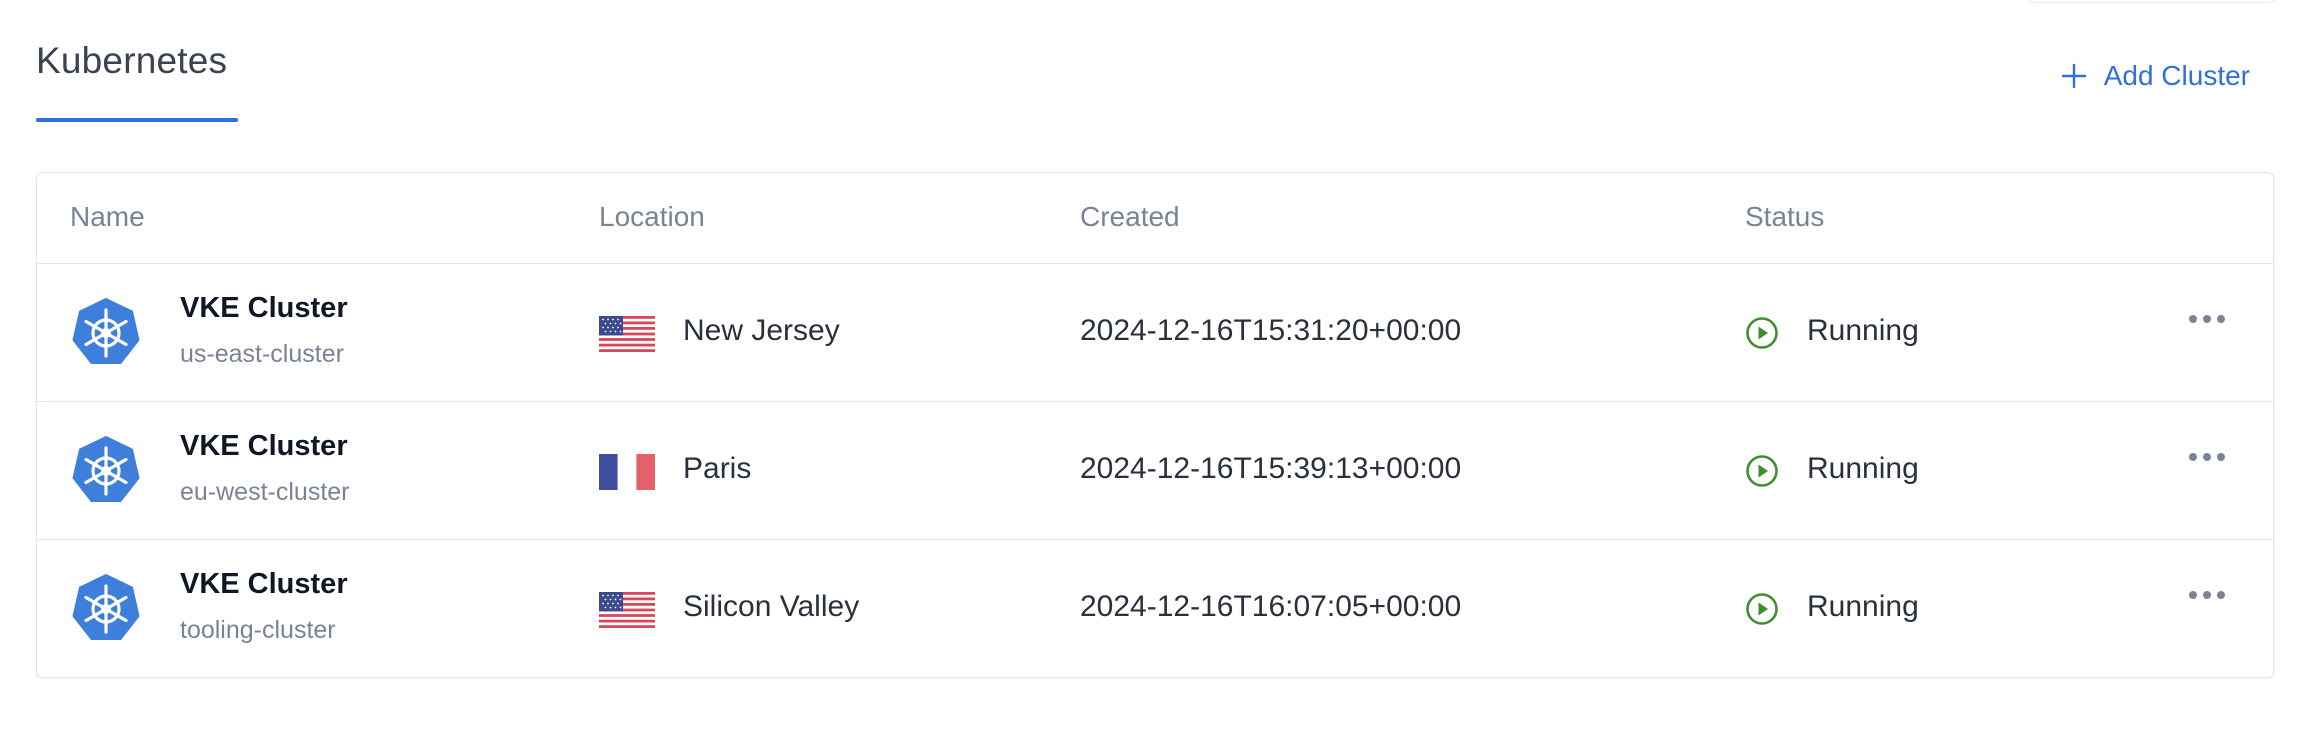 This screenshot has width=2310, height=734. What do you see at coordinates (258, 630) in the screenshot?
I see `cluster-label: tooling-cluster` at bounding box center [258, 630].